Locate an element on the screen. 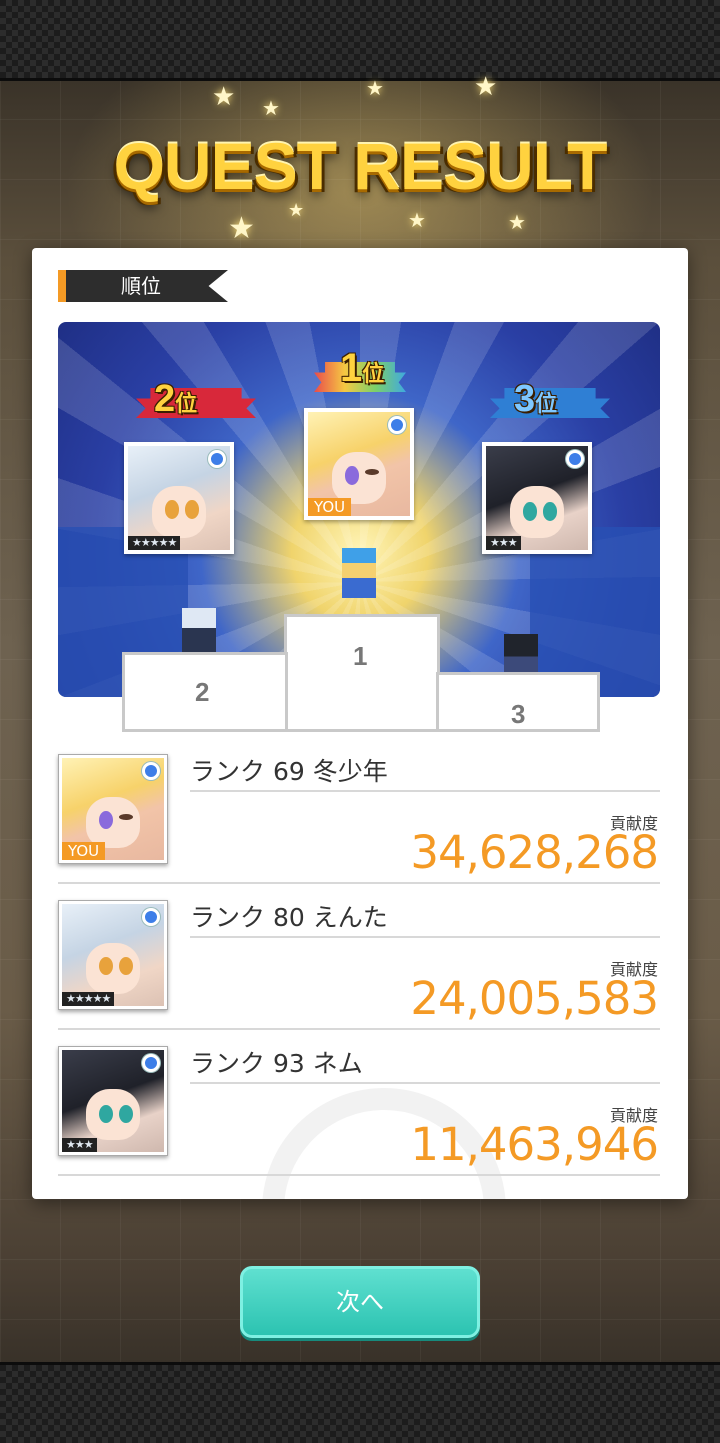  first-place-label: 1位 is located at coordinates (362, 368).